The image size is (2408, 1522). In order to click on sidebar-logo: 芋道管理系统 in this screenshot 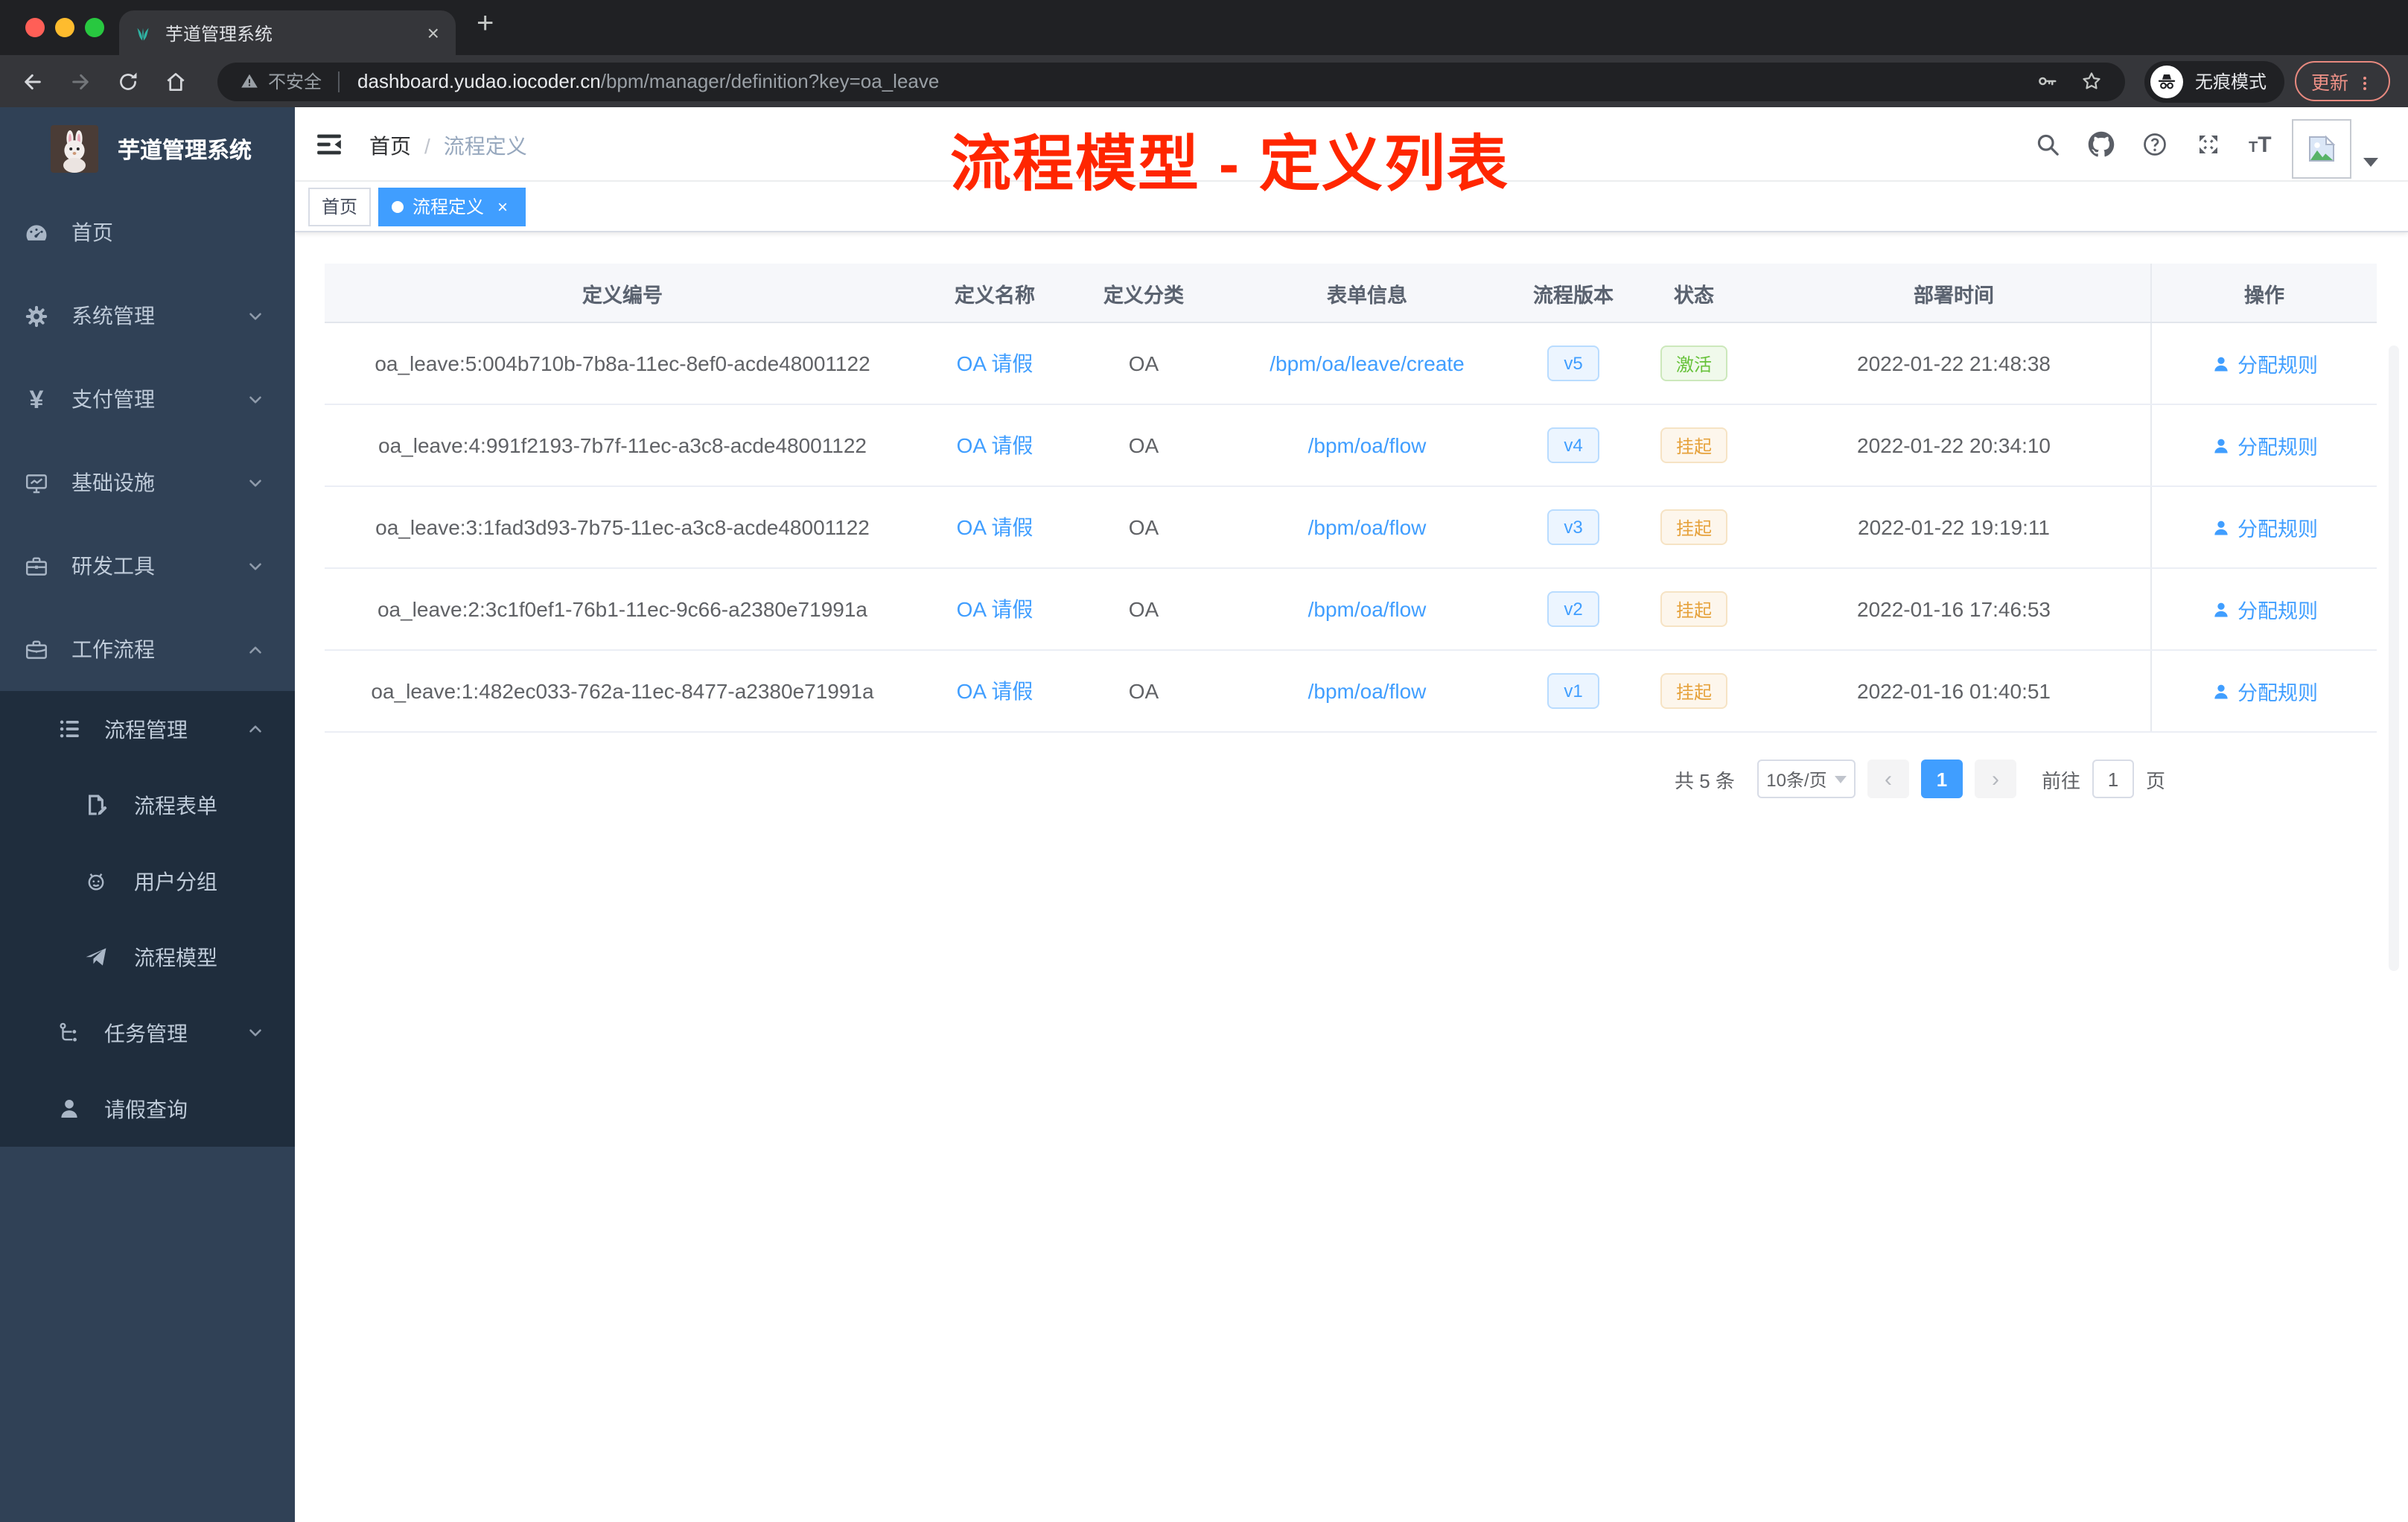, I will do `click(147, 149)`.